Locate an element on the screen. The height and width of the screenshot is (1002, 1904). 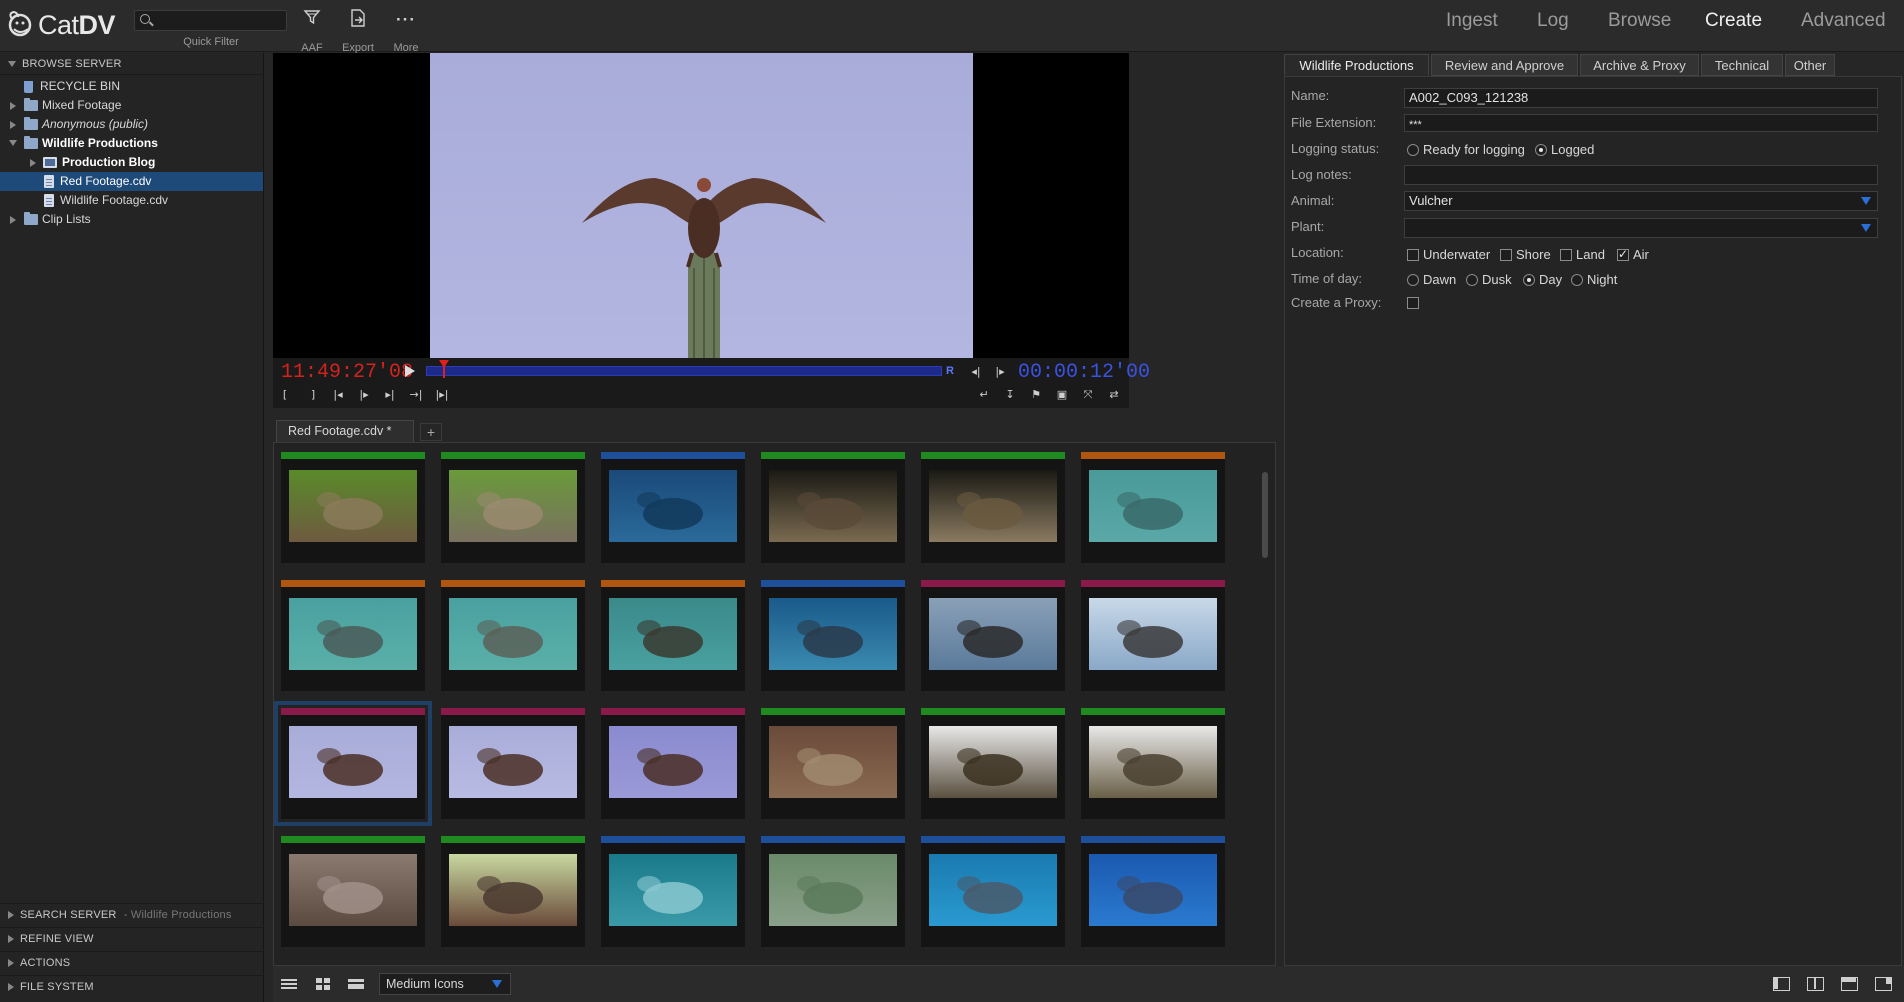
more-button: ··· More is located at coordinates (406, 31).